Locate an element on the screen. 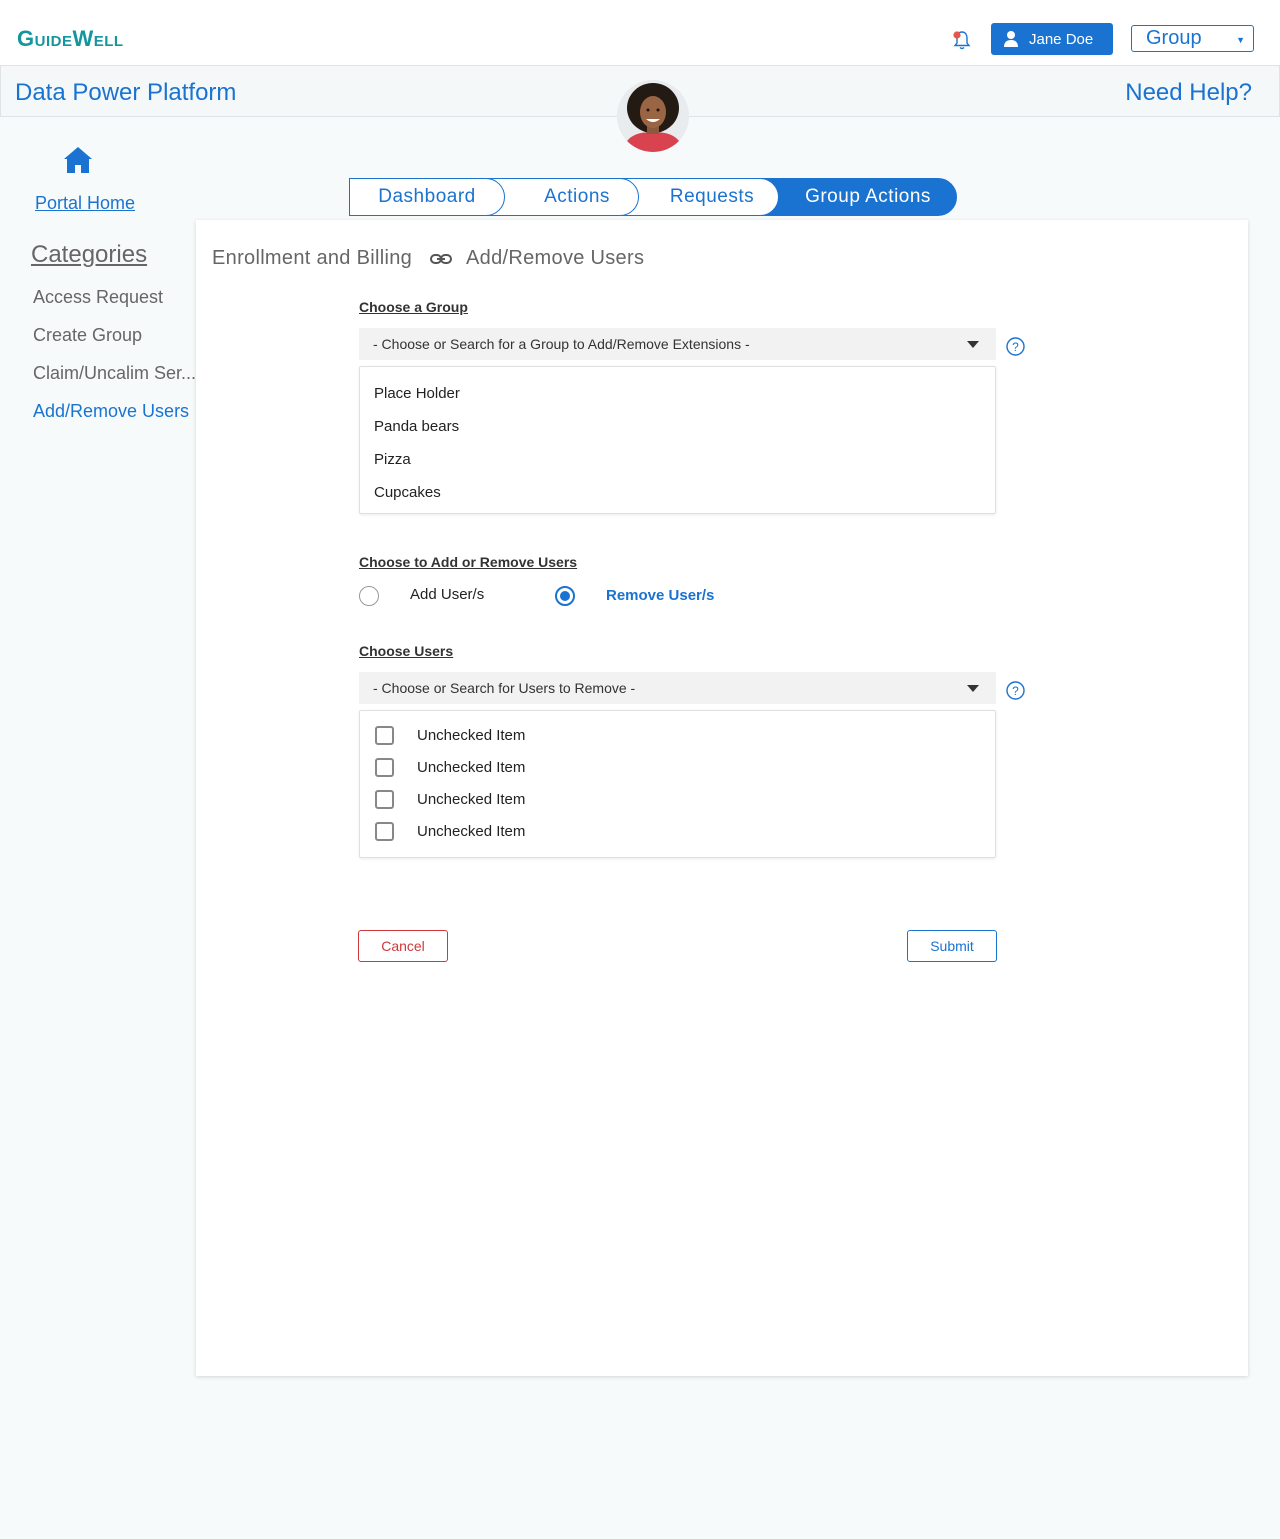 The width and height of the screenshot is (1280, 1539). user-name: Jane Doe is located at coordinates (1061, 39).